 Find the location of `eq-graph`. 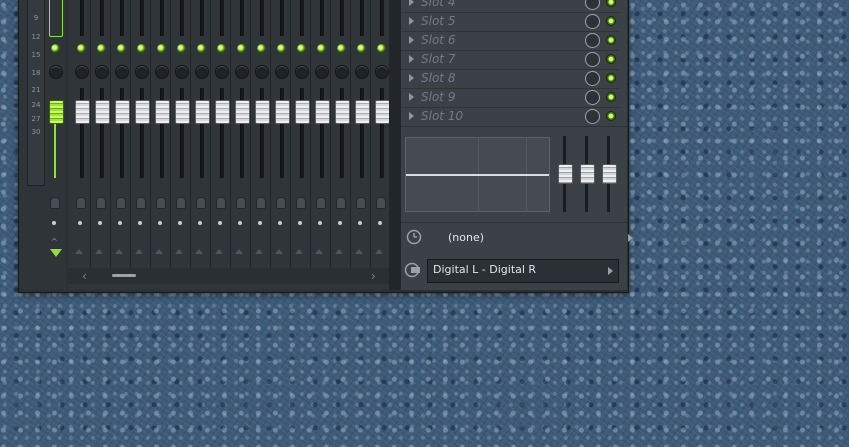

eq-graph is located at coordinates (477, 174).